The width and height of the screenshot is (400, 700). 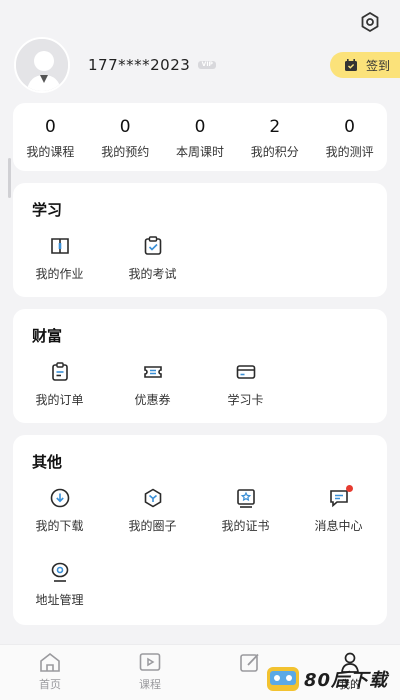 I want to click on order-icon, so click(x=59, y=371).